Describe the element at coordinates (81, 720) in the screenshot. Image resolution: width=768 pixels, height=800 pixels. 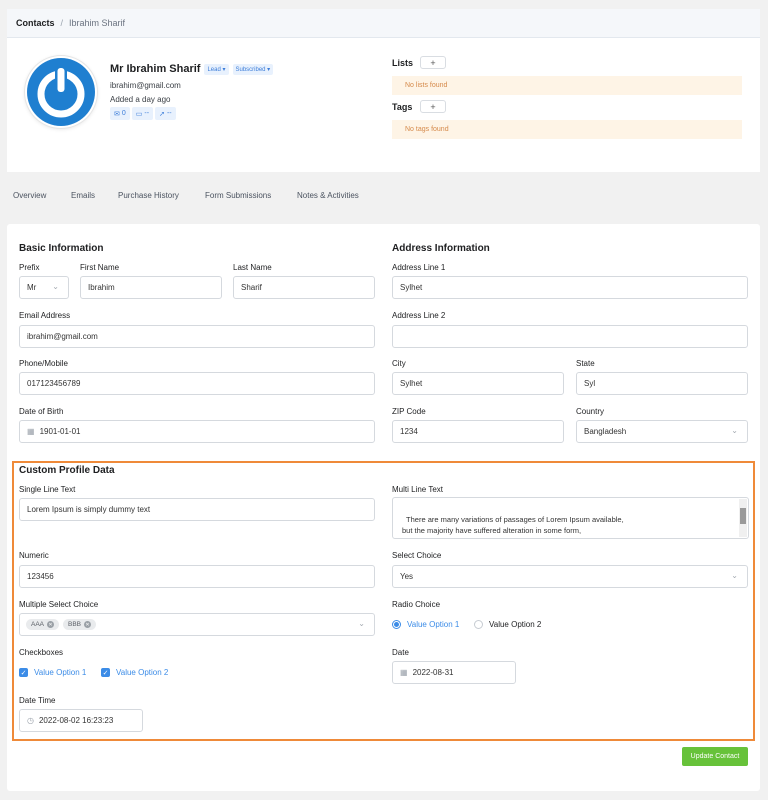
I see `datetime-picker: ◷ 2022-08-02 16:23:23` at that location.